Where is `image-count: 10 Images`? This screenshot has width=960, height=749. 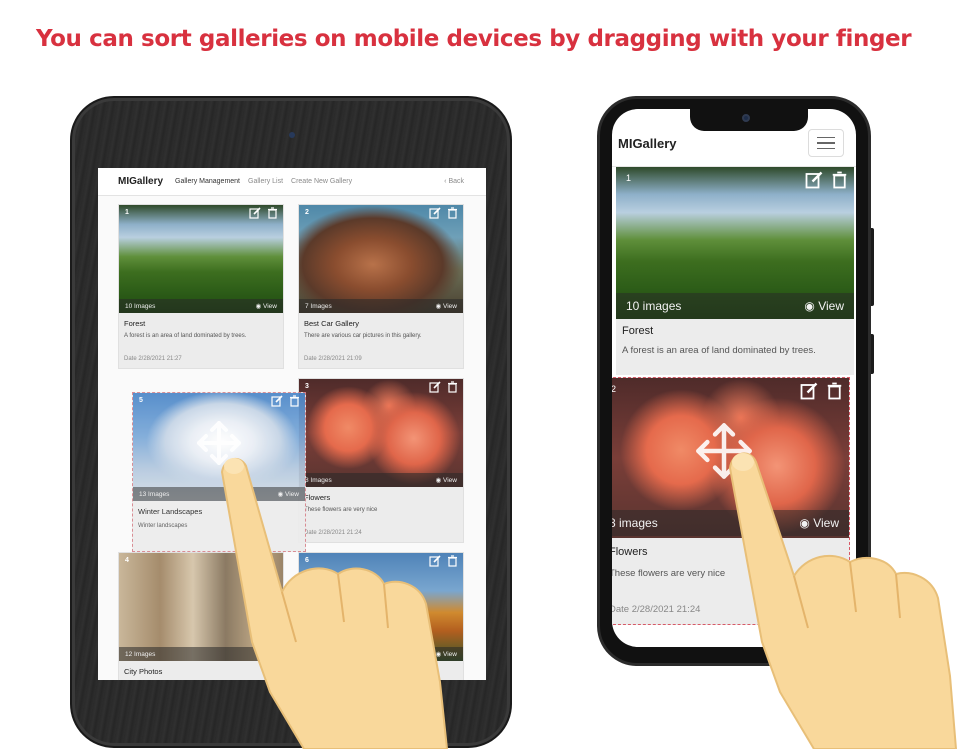 image-count: 10 Images is located at coordinates (140, 306).